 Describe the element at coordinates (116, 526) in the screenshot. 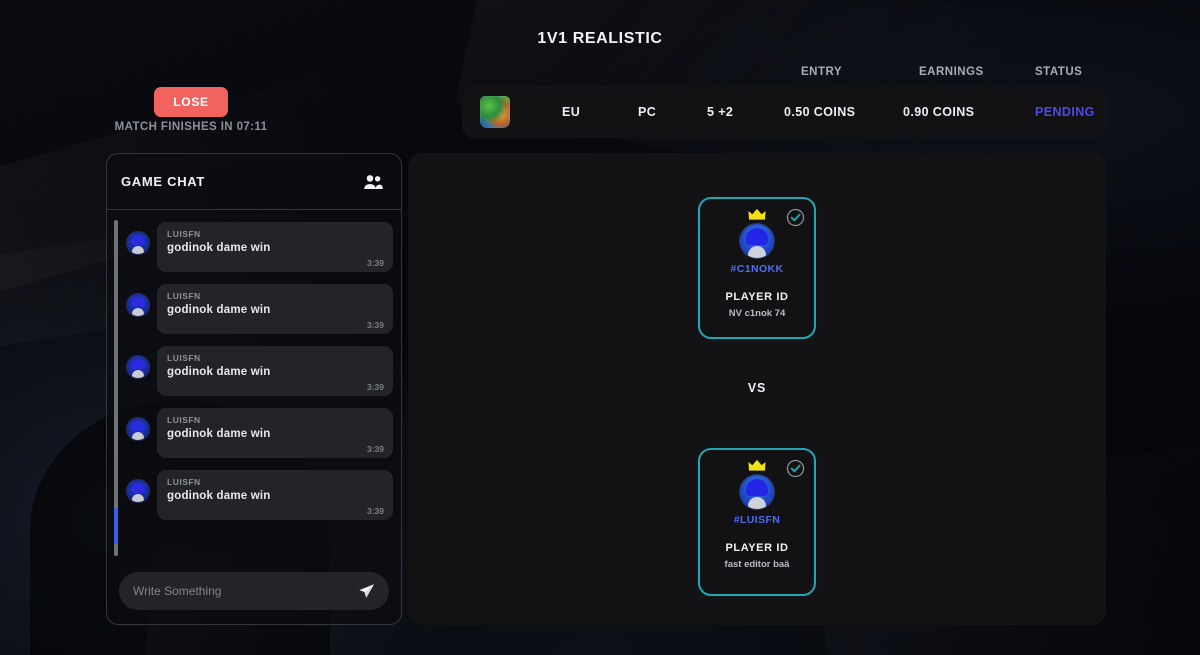

I see `chat-scrollbar-thumb` at that location.